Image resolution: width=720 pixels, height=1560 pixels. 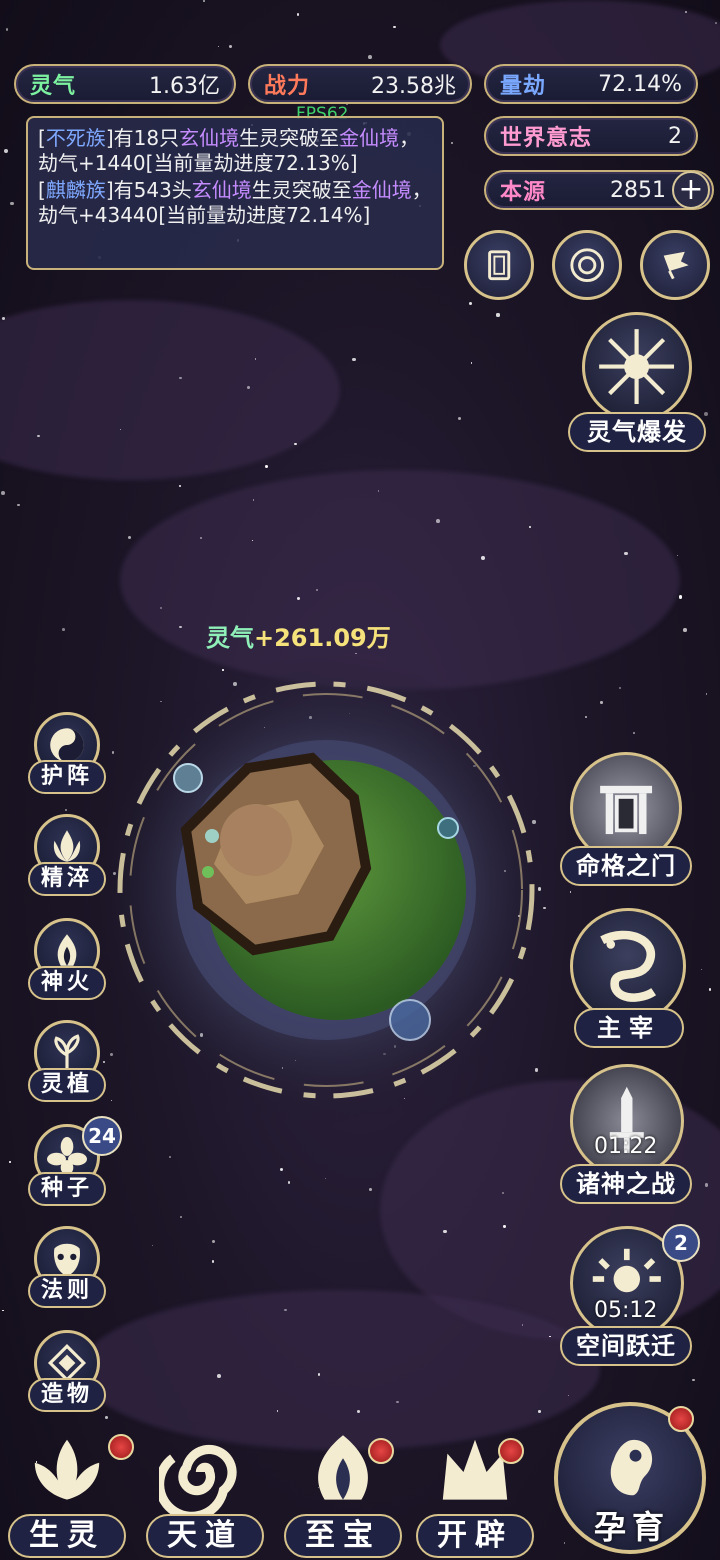 I want to click on starburst-icon, so click(x=637, y=367).